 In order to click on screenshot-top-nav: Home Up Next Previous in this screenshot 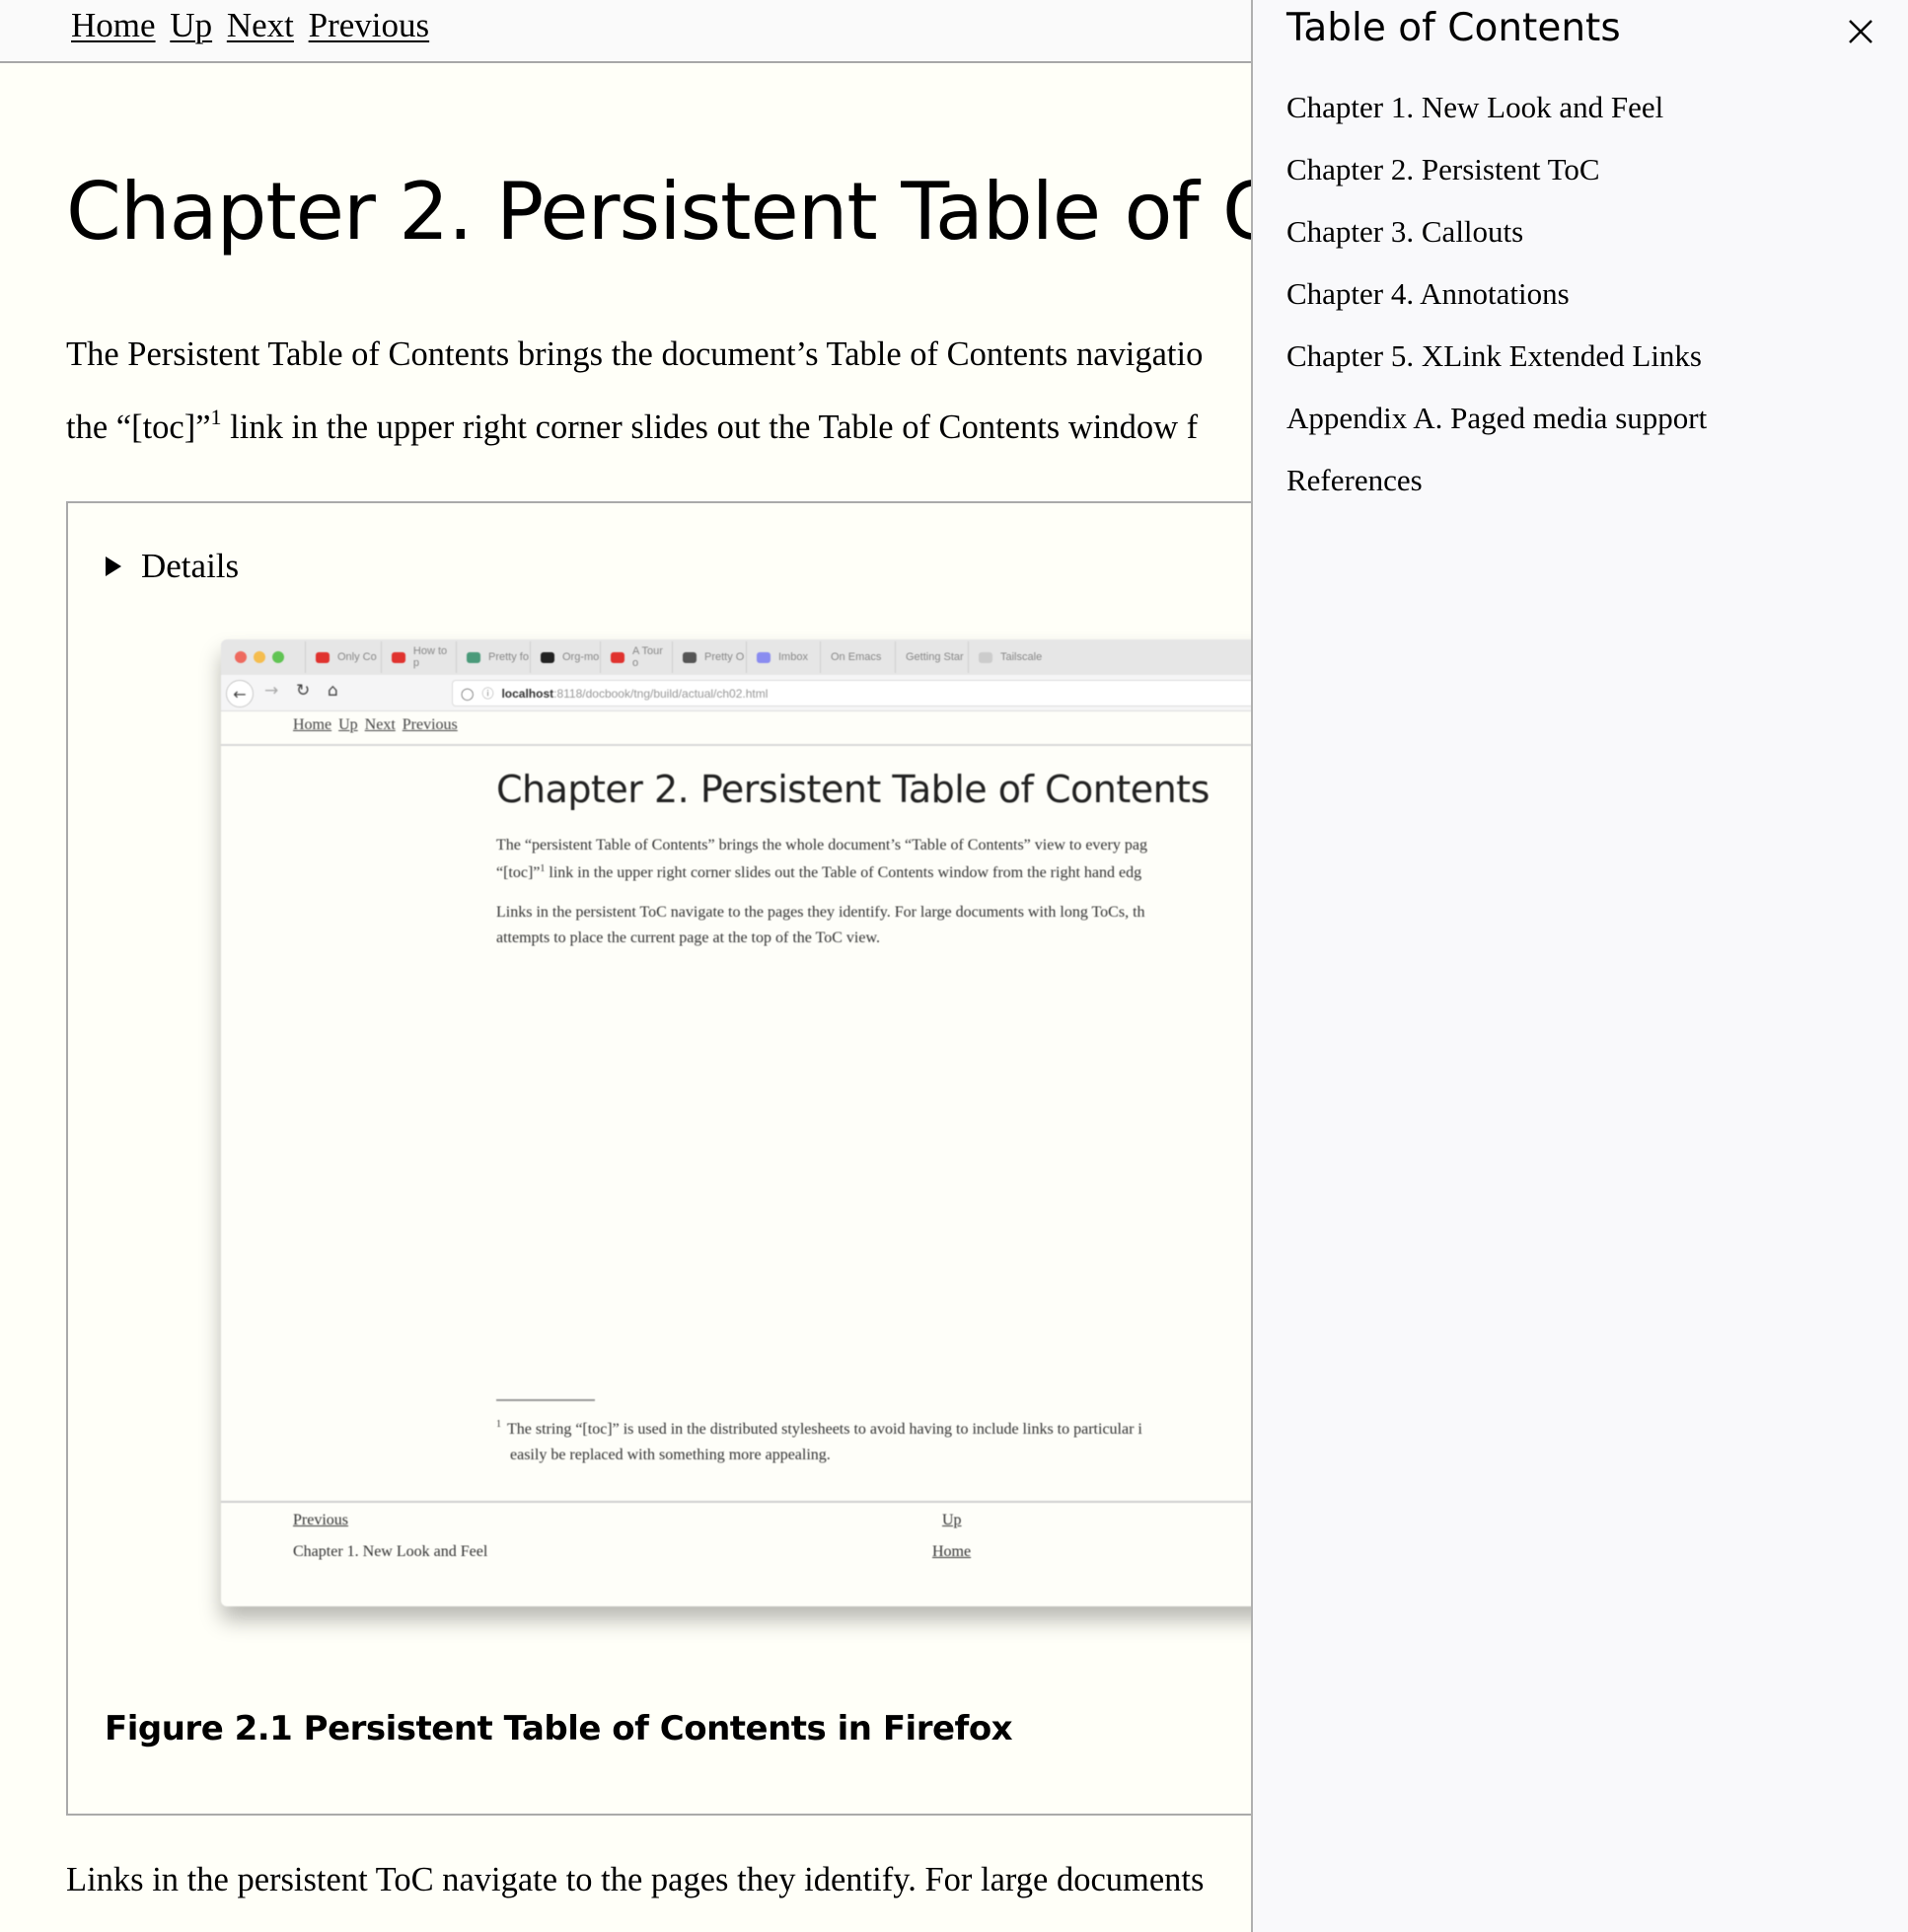, I will do `click(736, 728)`.